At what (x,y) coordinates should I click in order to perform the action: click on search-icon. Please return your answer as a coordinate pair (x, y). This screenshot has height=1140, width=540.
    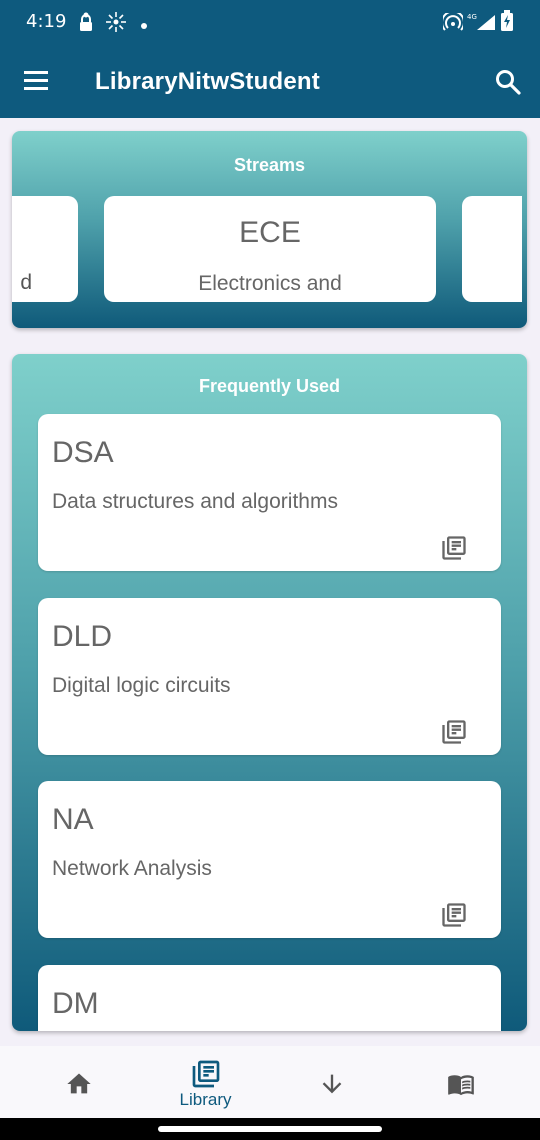
    Looking at the image, I should click on (508, 82).